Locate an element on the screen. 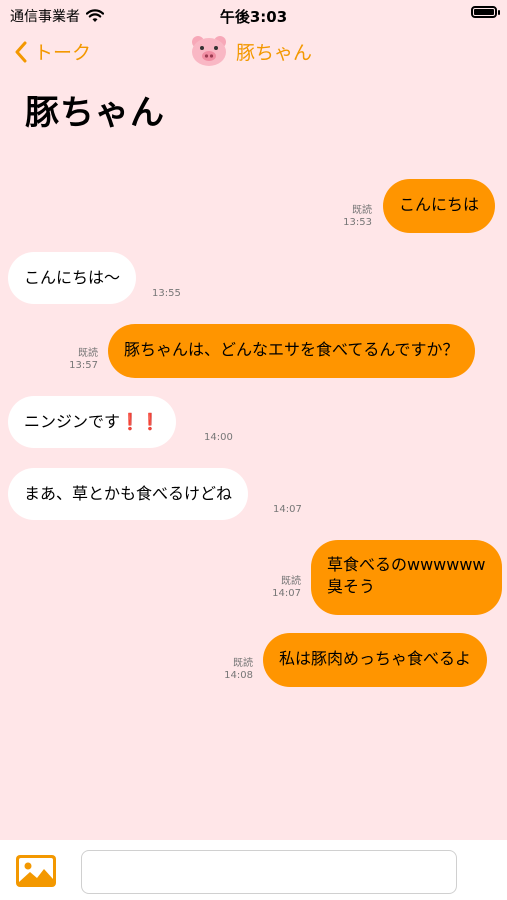 This screenshot has height=900, width=507. message-bubble-sent: 豚ちゃんは、どんなエサを食べてるんですか？ is located at coordinates (291, 351).